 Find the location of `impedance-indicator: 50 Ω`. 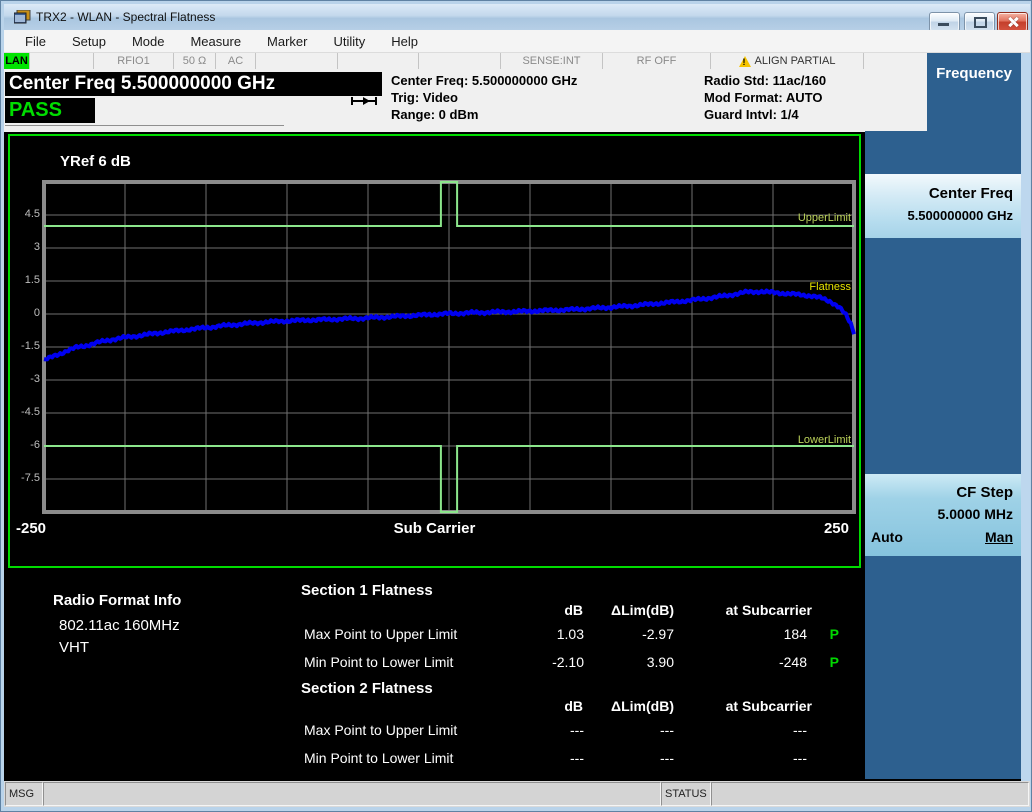

impedance-indicator: 50 Ω is located at coordinates (195, 61).